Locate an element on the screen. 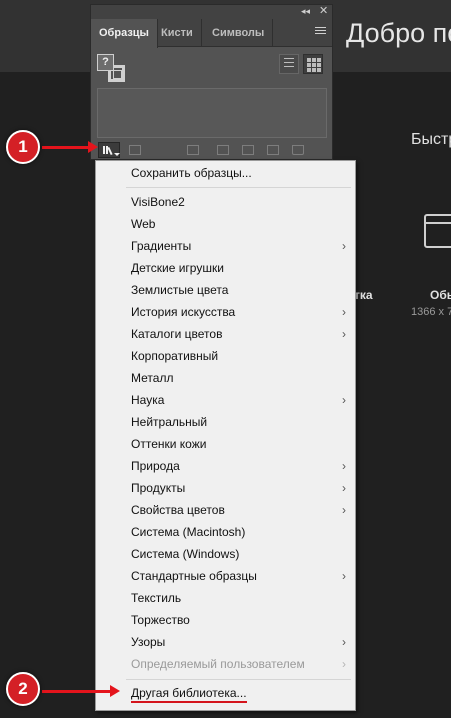 The image size is (451, 718). menu-item: Текстиль is located at coordinates (225, 598).